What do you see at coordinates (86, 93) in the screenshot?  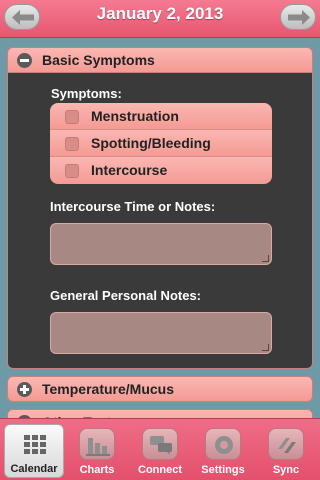 I see `symptoms-label: Symptoms:` at bounding box center [86, 93].